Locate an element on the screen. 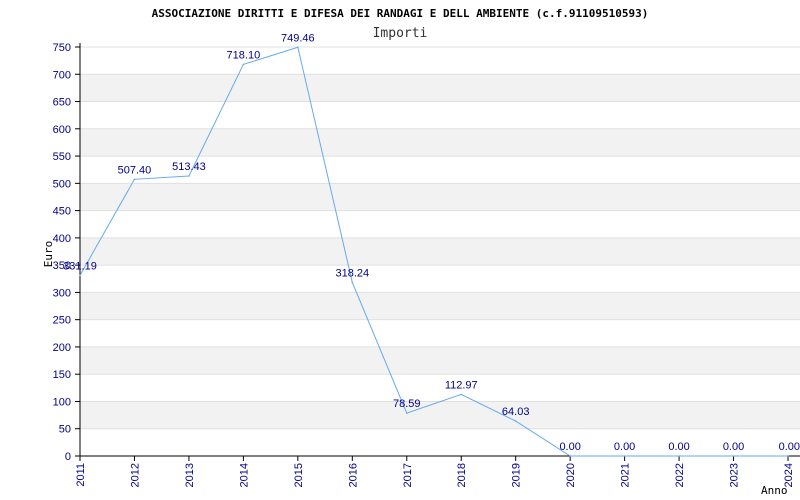  data-label: 507.40 is located at coordinates (135, 170).